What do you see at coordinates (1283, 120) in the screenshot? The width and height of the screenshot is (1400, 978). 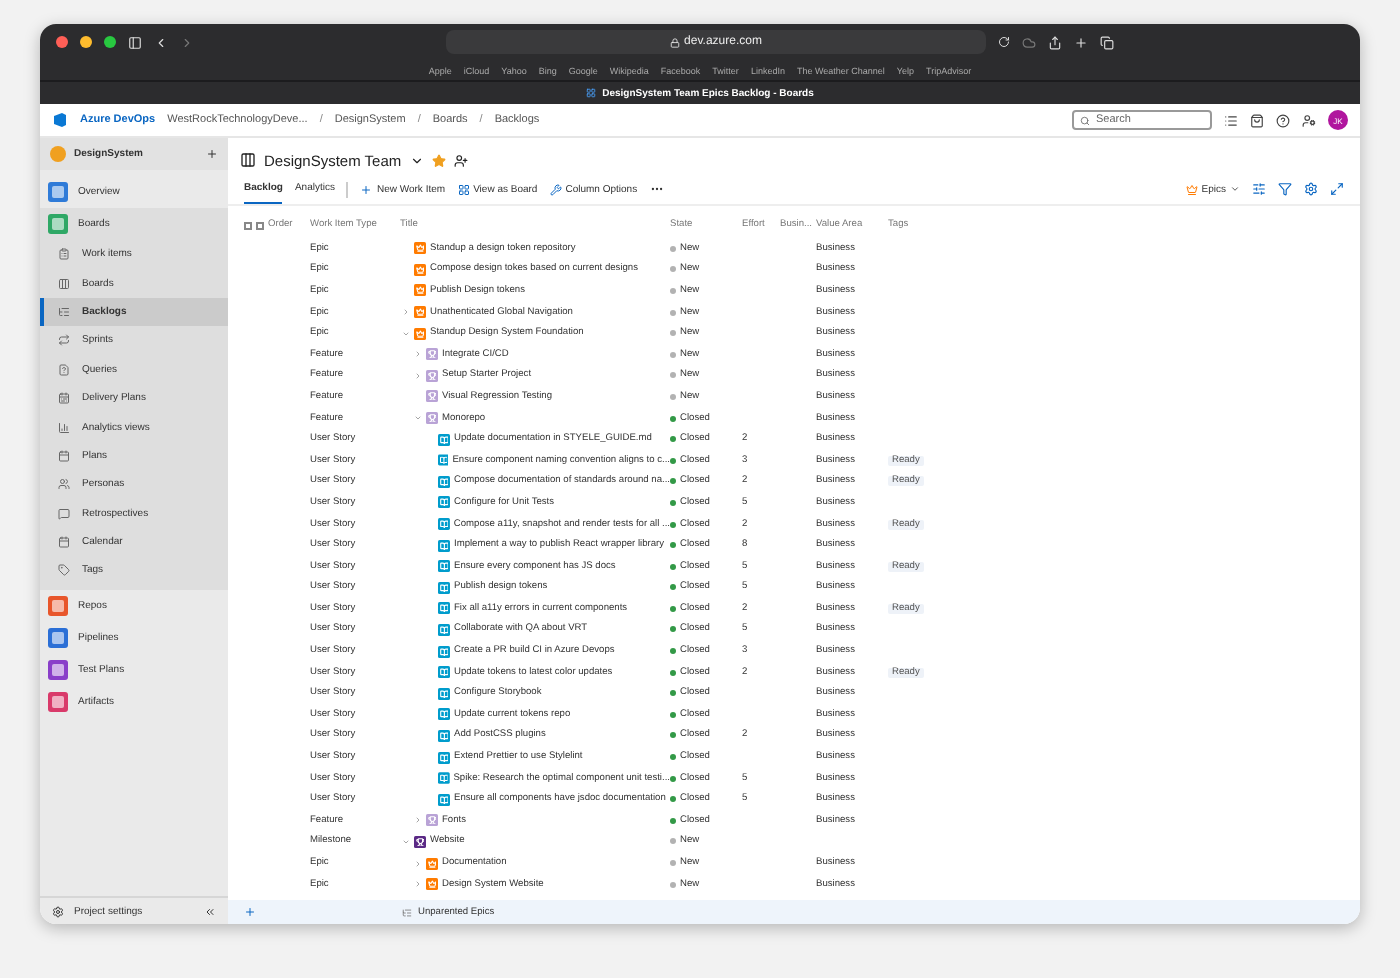 I see `help-icon` at bounding box center [1283, 120].